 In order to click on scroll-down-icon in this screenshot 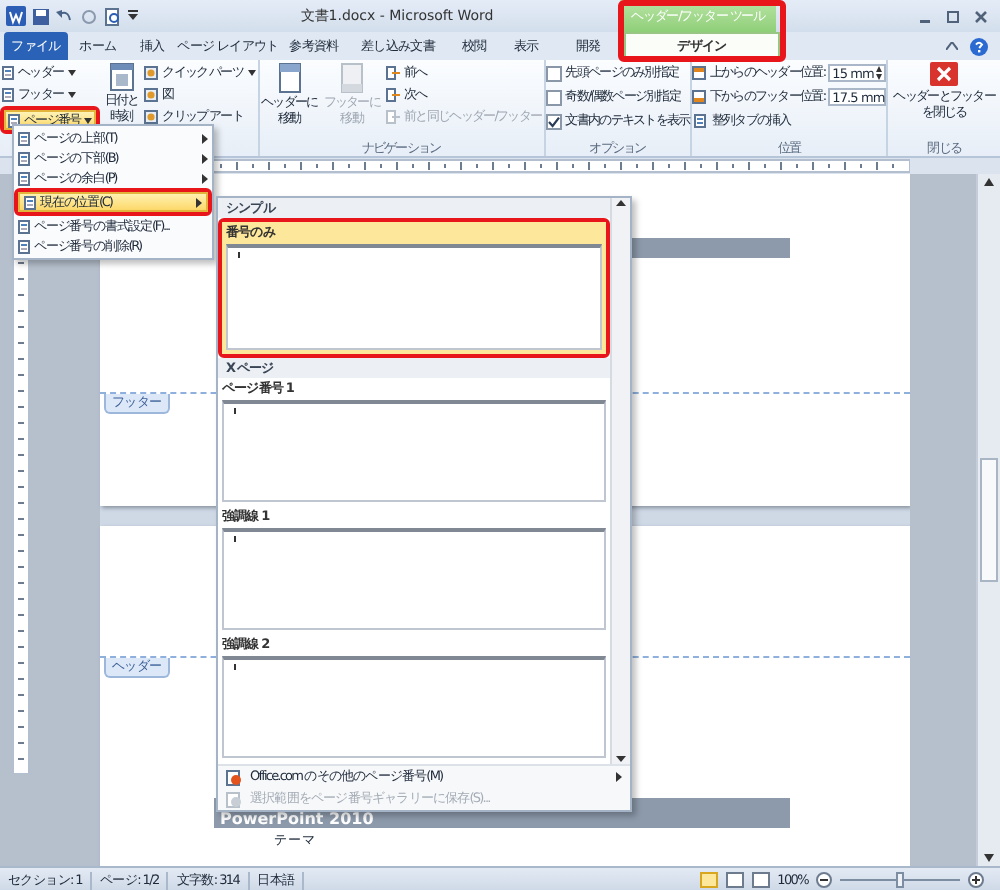, I will do `click(989, 858)`.